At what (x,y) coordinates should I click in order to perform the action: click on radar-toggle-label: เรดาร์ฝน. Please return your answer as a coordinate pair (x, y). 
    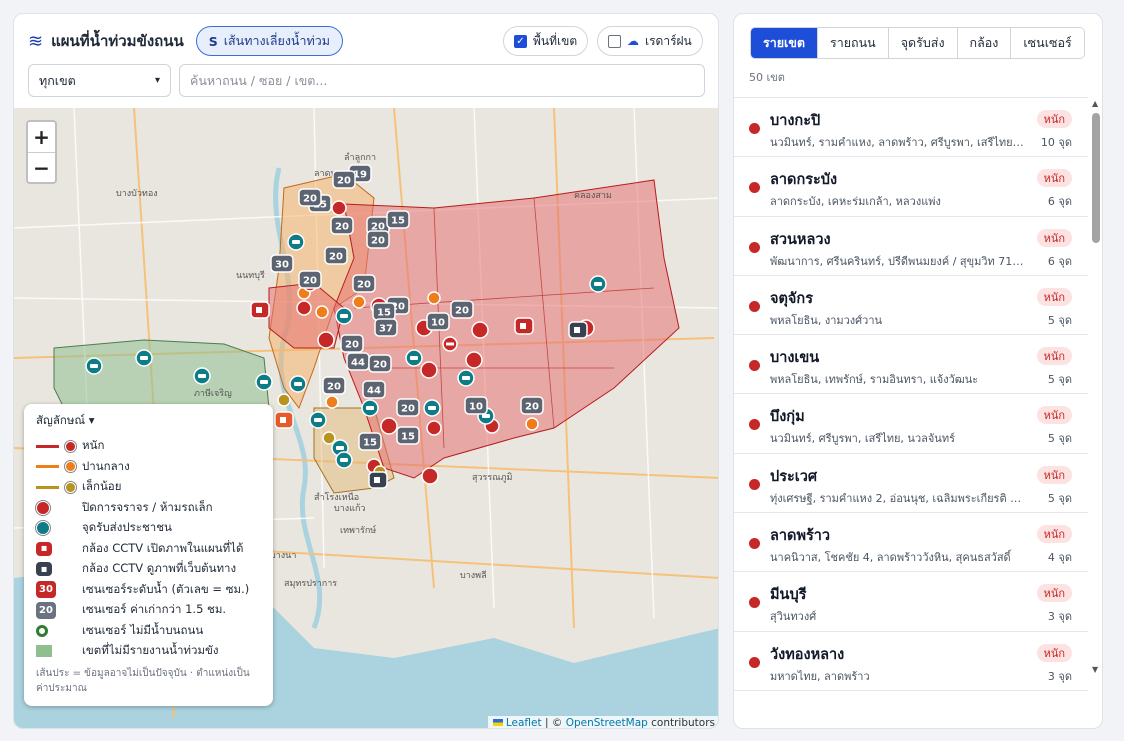
    Looking at the image, I should click on (668, 40).